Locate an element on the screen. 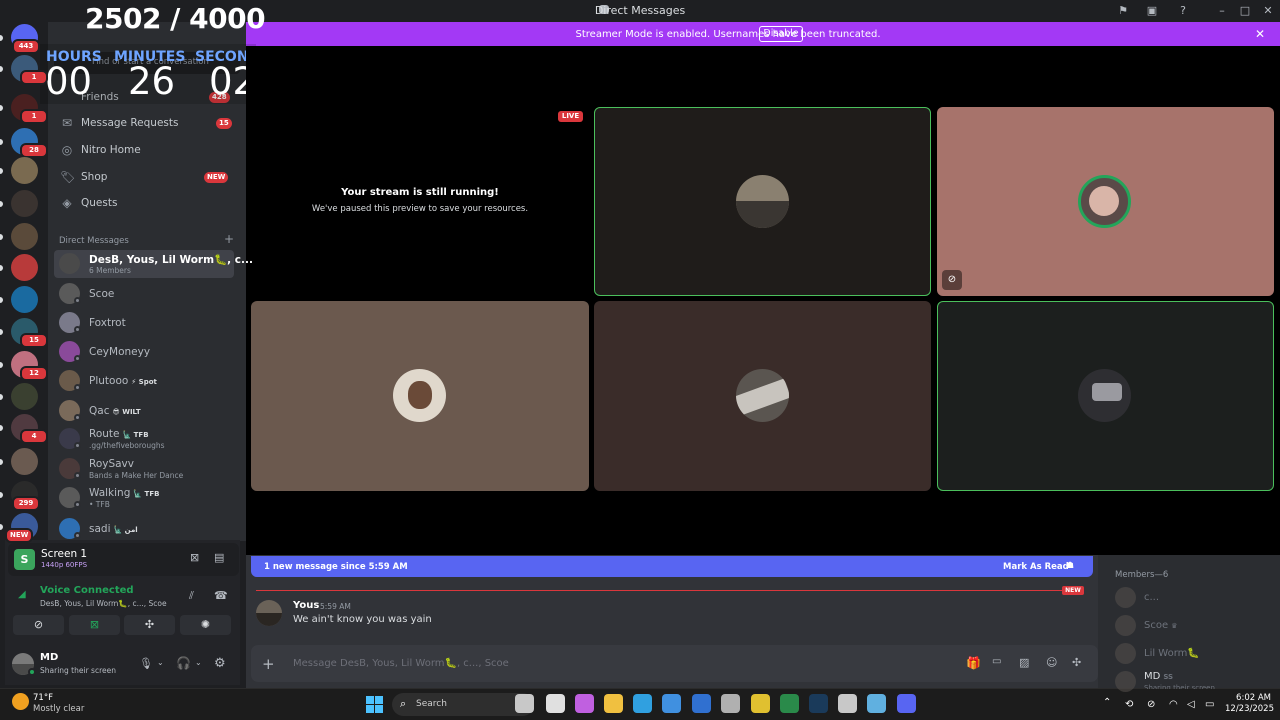 This screenshot has width=1280, height=720. store-icon is located at coordinates (671, 703).